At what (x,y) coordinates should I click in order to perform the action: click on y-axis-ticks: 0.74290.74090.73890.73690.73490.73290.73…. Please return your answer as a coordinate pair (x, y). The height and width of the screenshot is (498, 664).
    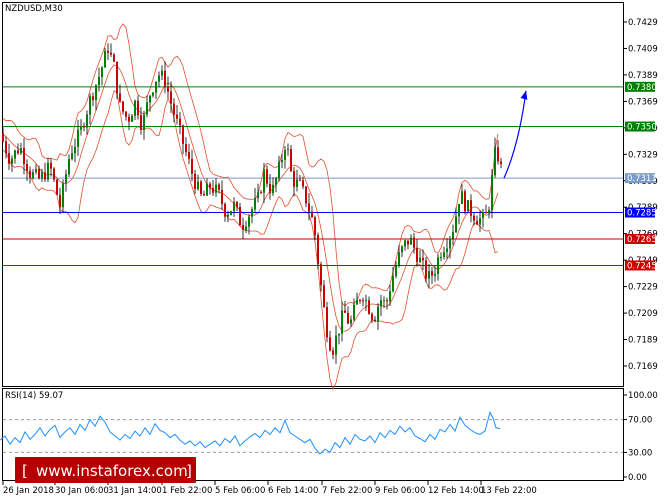
    Looking at the image, I should click on (641, 195).